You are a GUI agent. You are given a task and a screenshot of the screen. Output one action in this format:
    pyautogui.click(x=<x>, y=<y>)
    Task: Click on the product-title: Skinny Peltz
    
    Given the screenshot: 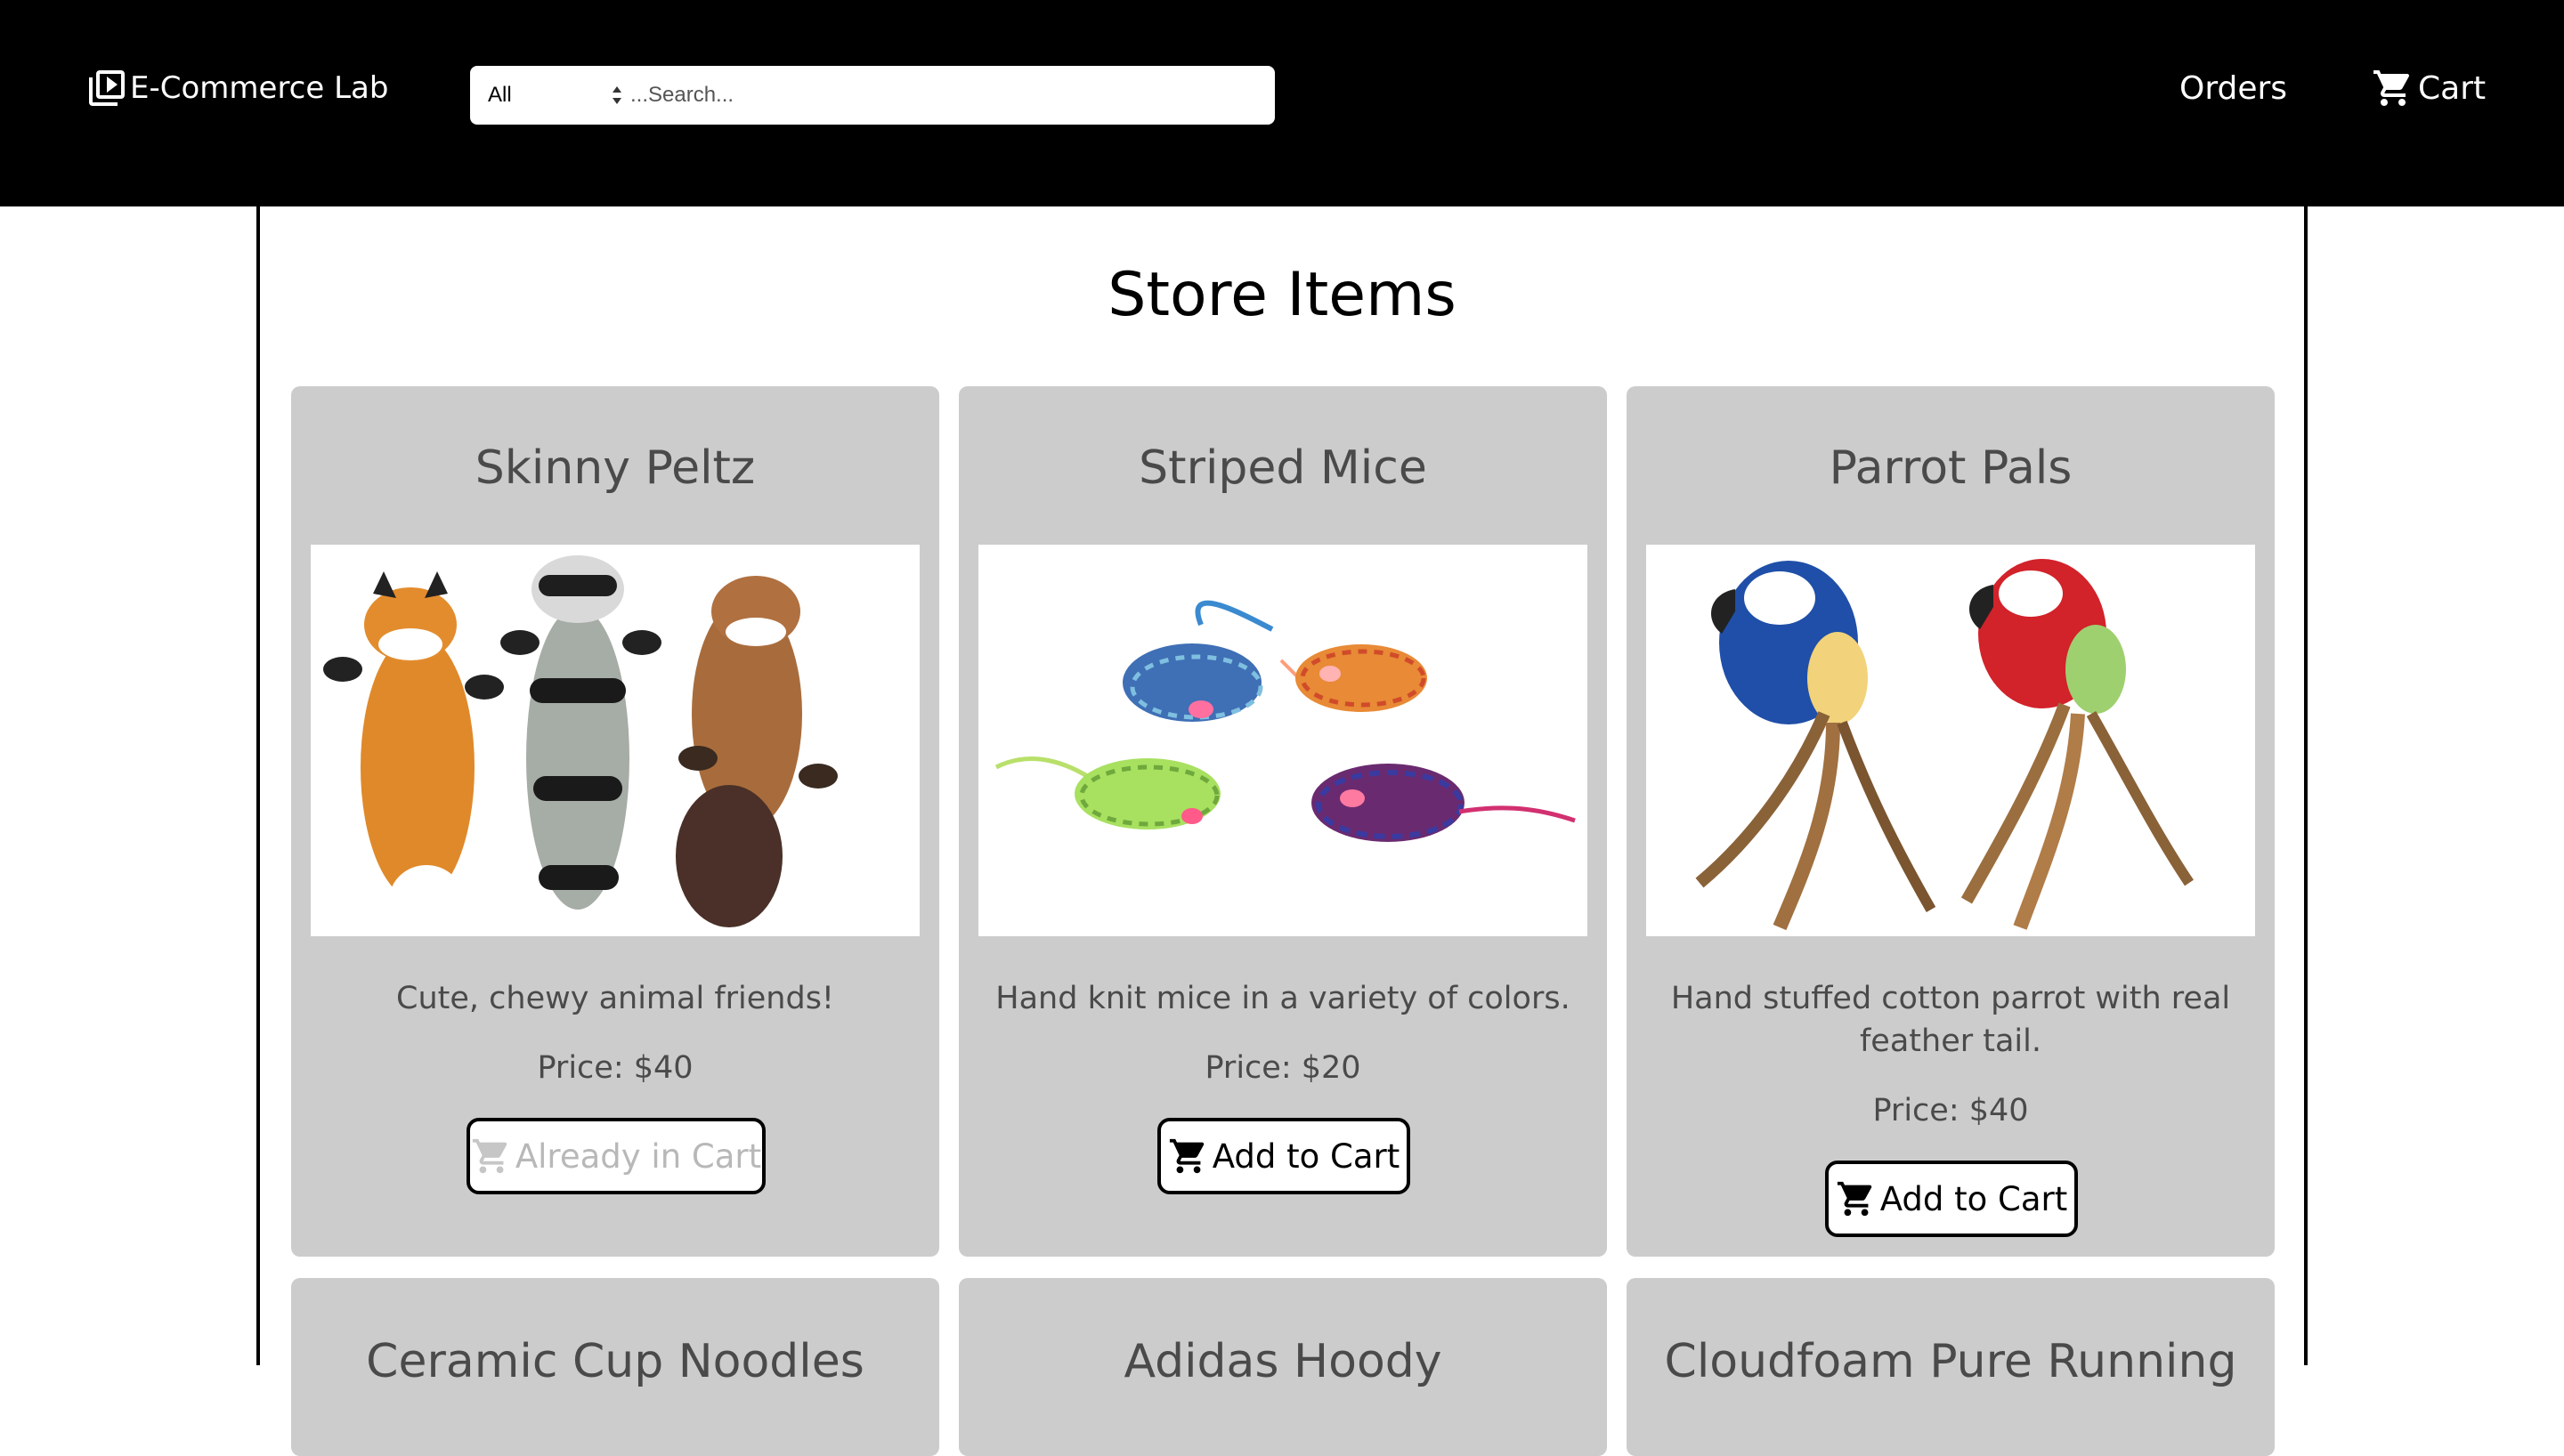 What is the action you would take?
    pyautogui.click(x=615, y=468)
    